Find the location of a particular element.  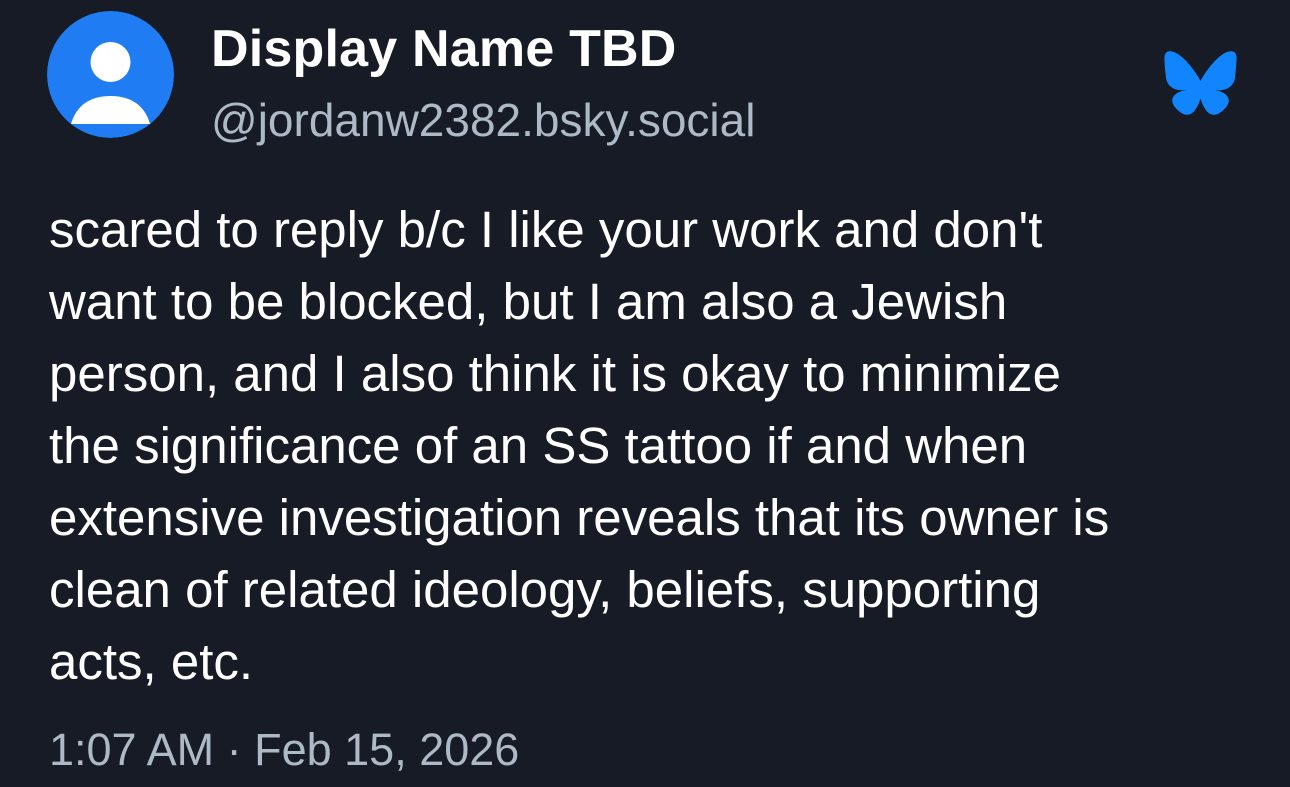

bluesky-butterfly-icon is located at coordinates (1200, 83).